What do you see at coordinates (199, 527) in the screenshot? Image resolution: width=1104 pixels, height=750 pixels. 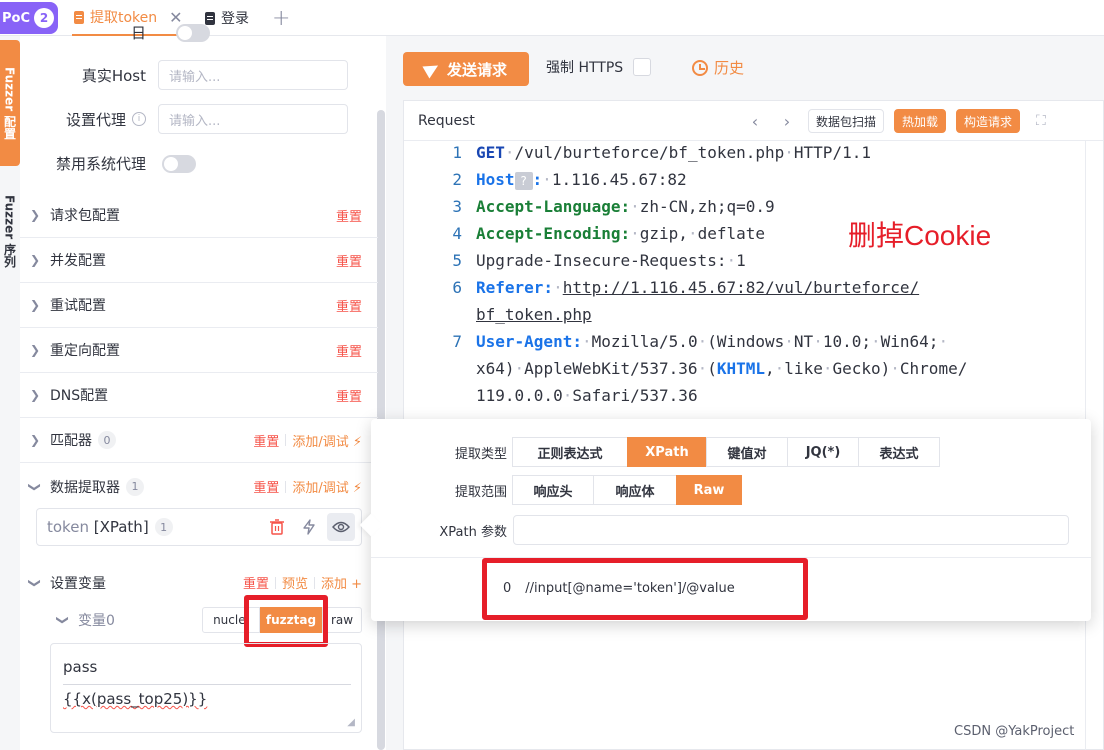 I see `extractor-item: token [XPath] 1` at bounding box center [199, 527].